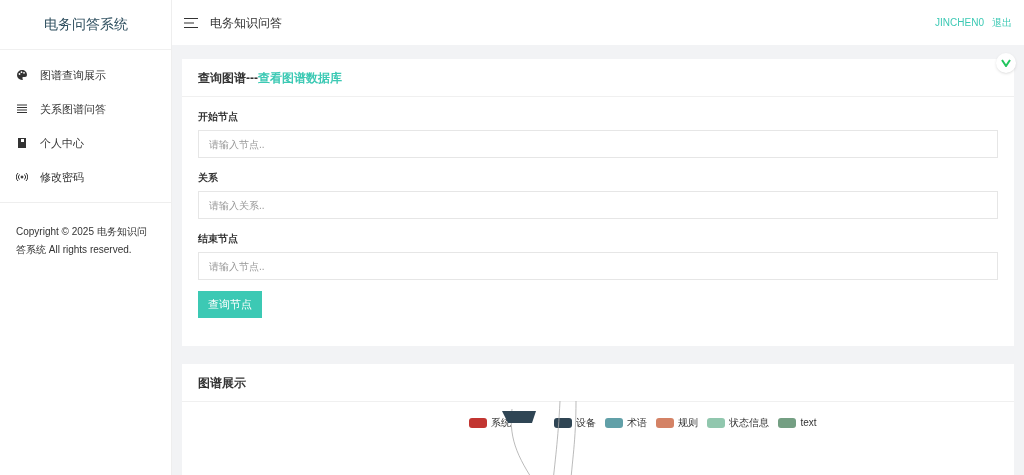  What do you see at coordinates (22, 75) in the screenshot?
I see `palette-icon` at bounding box center [22, 75].